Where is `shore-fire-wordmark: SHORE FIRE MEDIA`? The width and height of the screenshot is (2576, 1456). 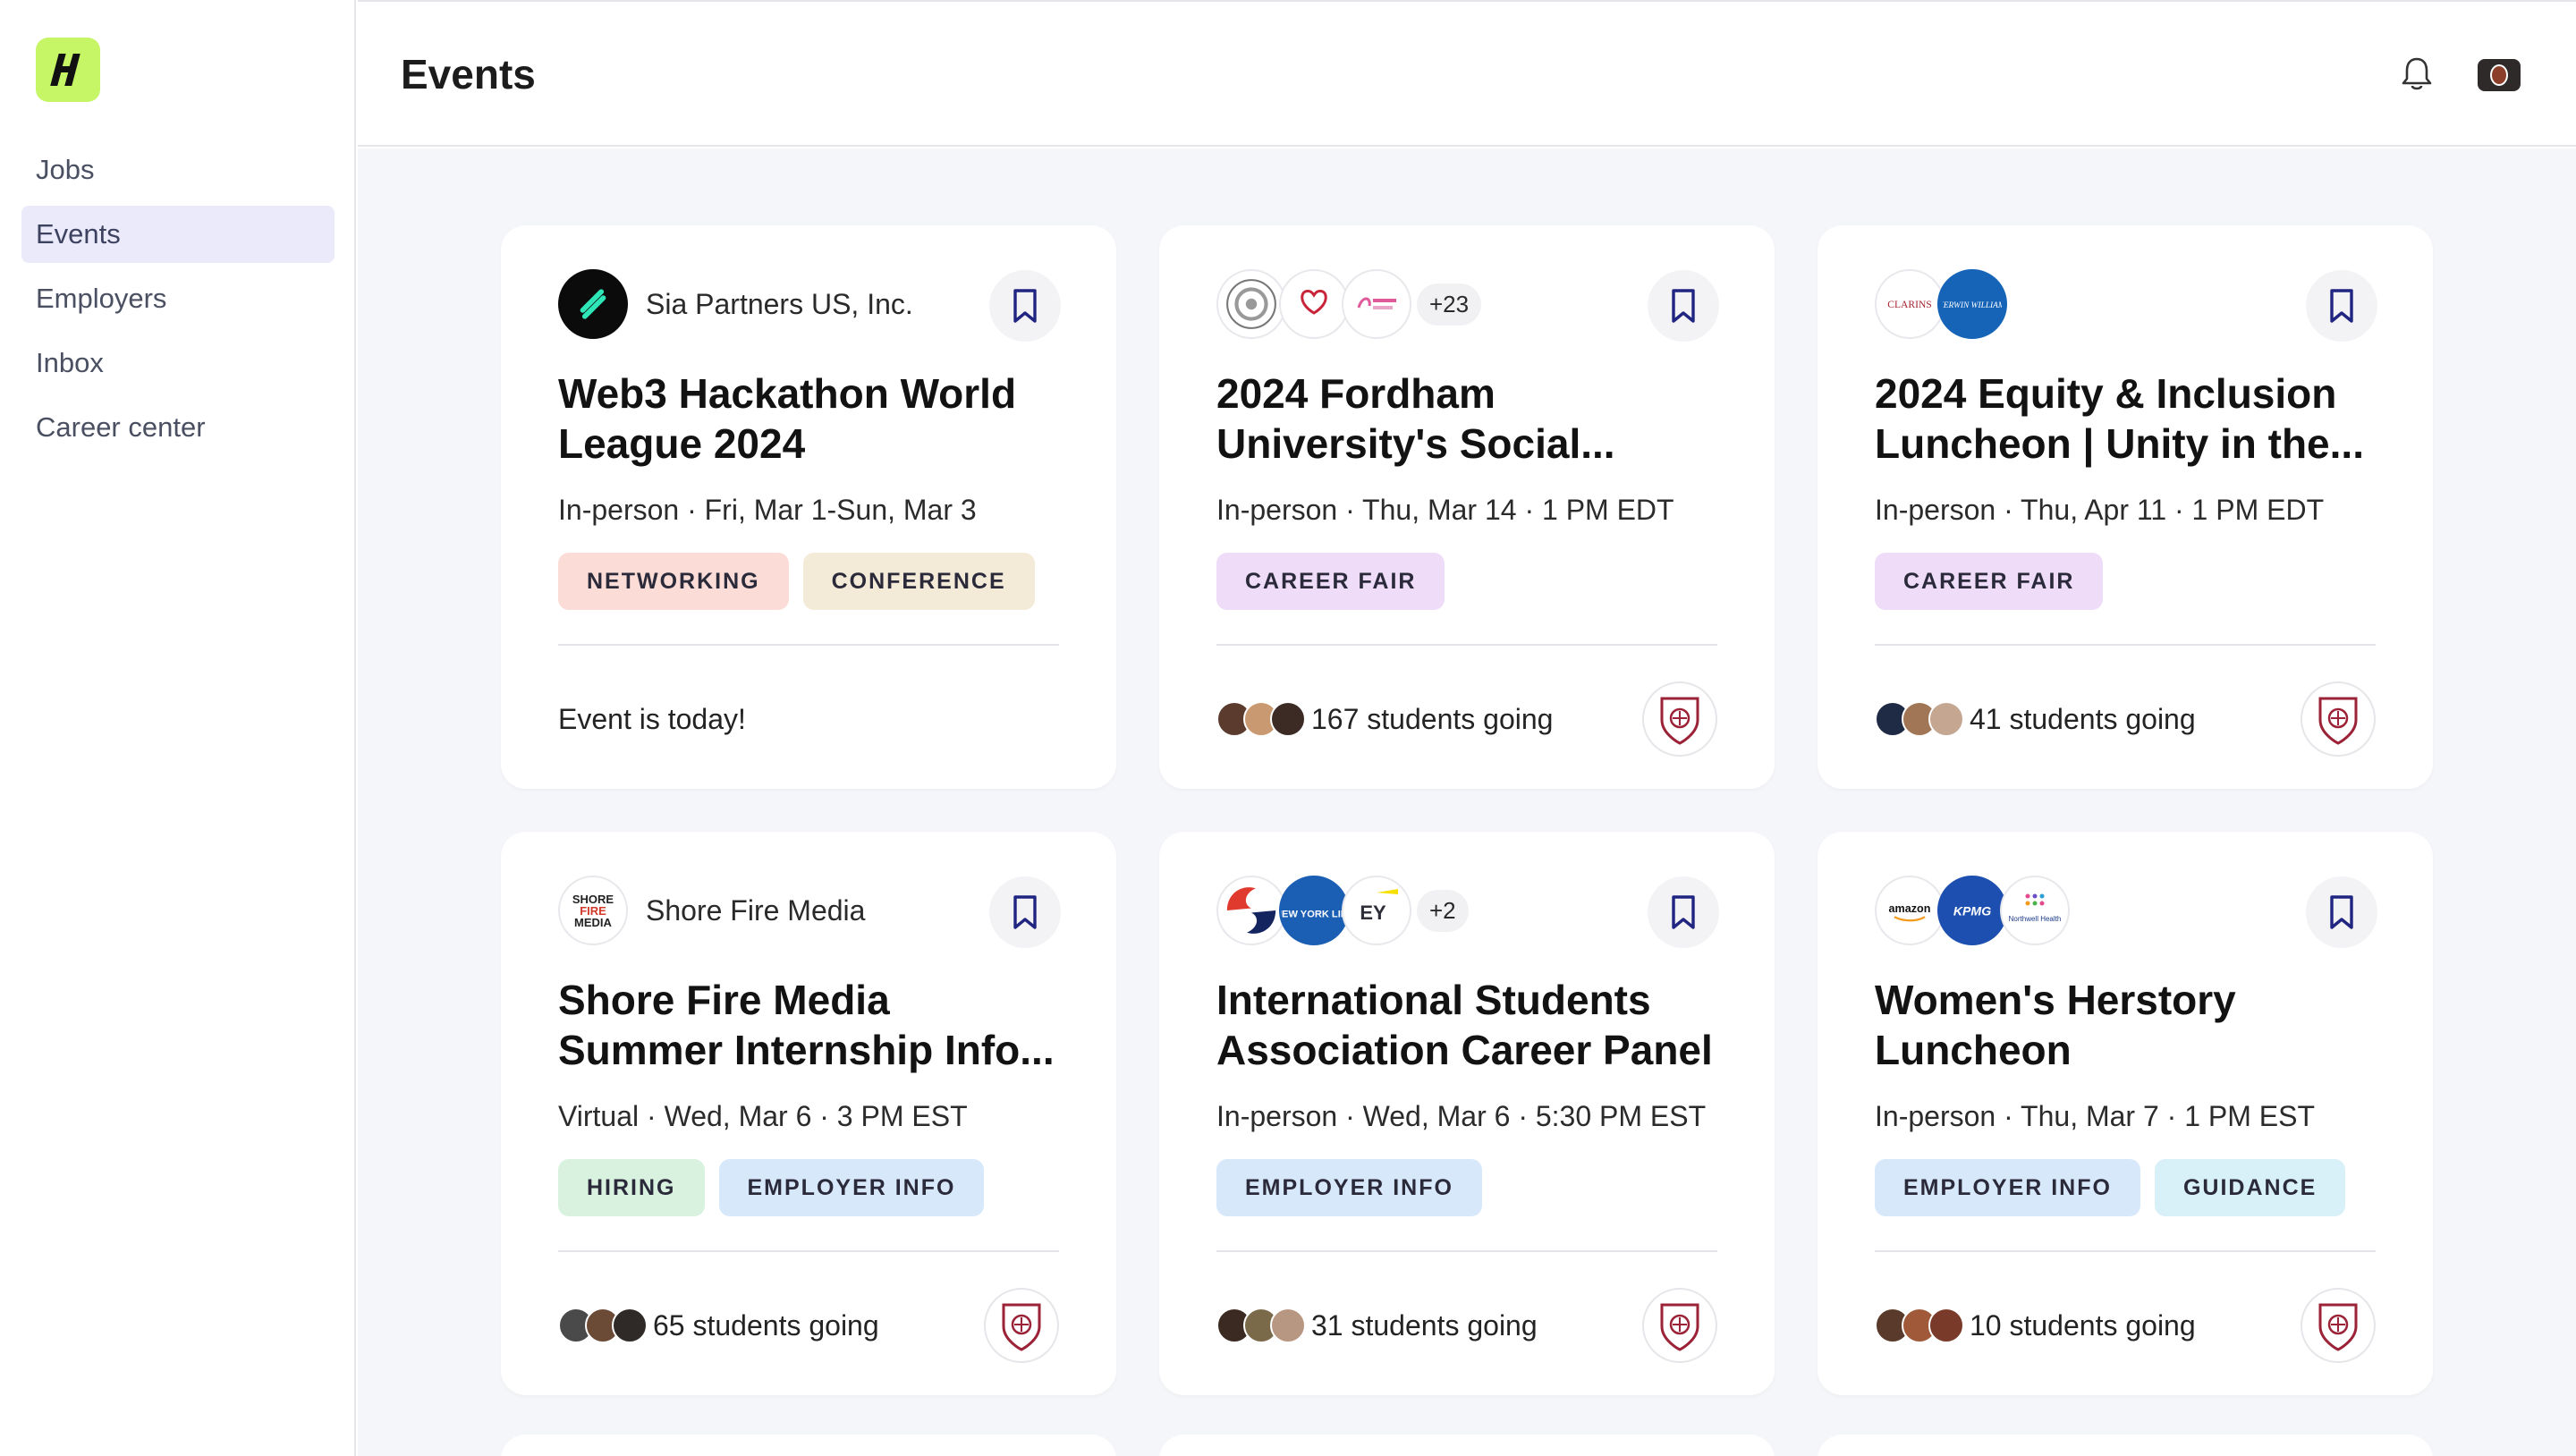 shore-fire-wordmark: SHORE FIRE MEDIA is located at coordinates (593, 911).